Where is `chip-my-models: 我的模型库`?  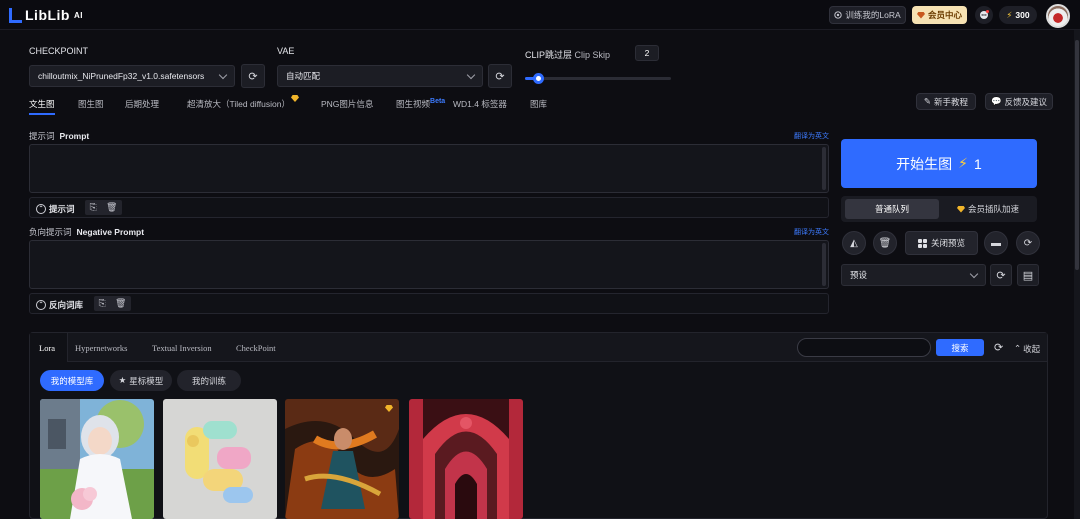
chip-my-models: 我的模型库 is located at coordinates (72, 380).